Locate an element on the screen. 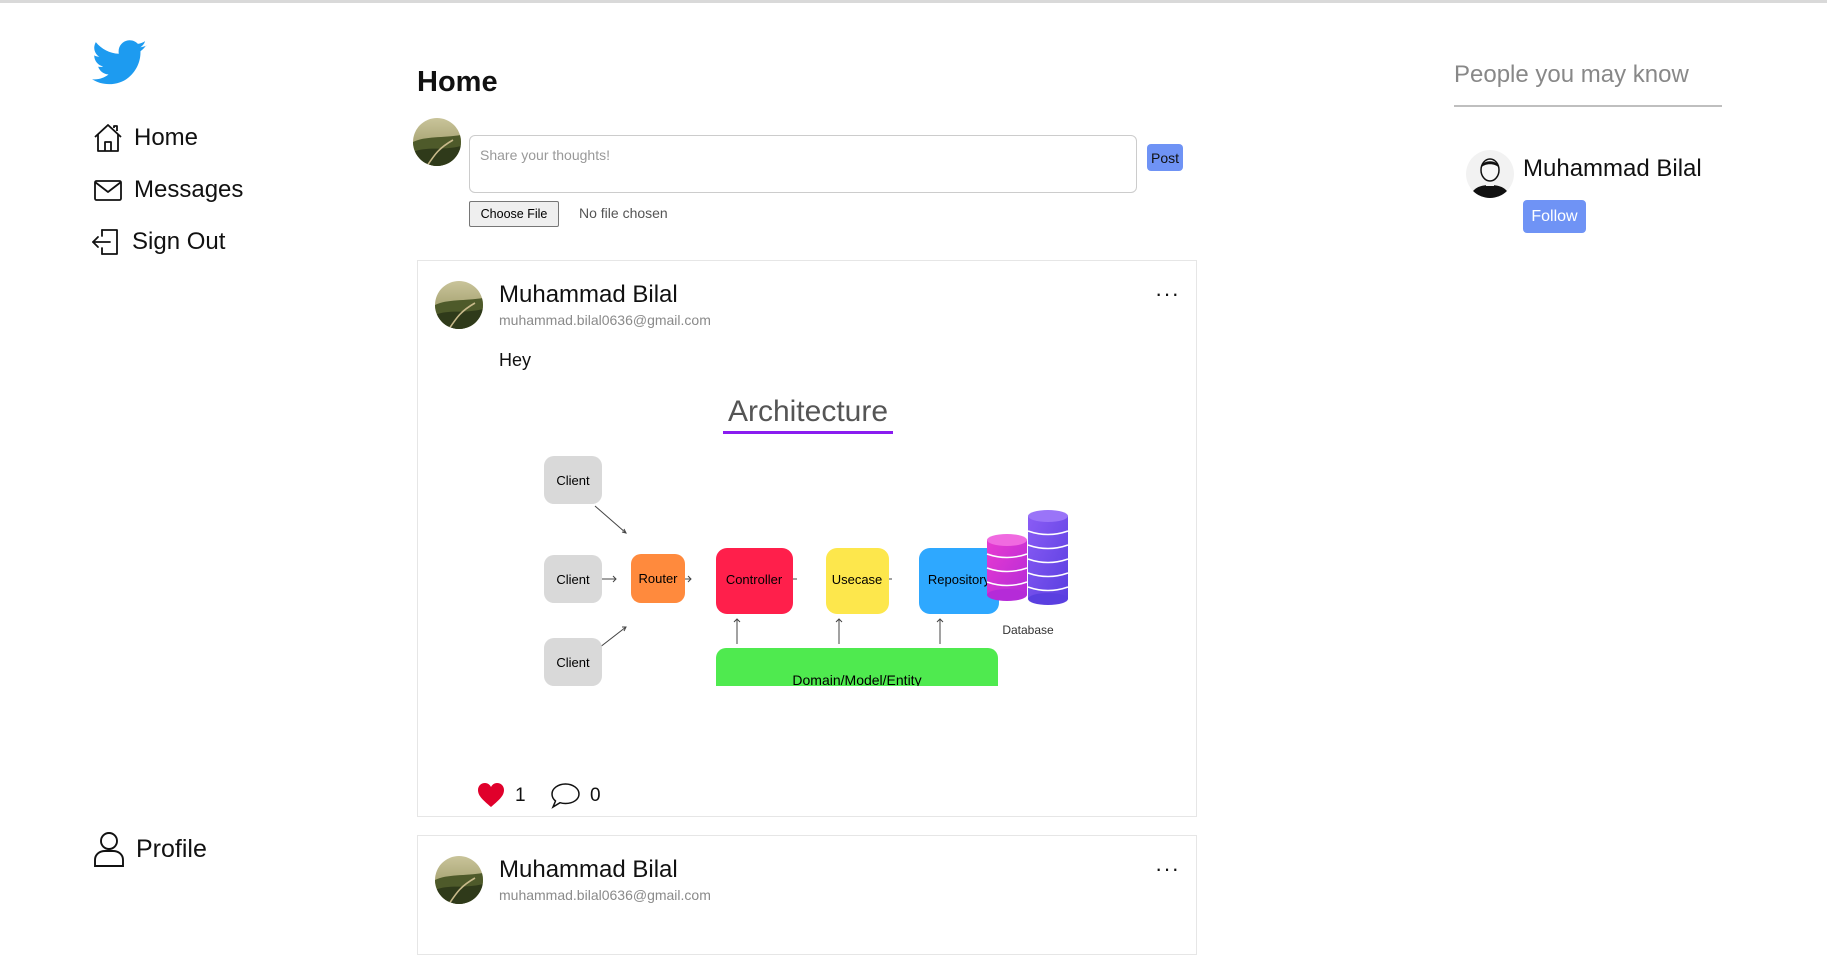  diagram-database-icon is located at coordinates (1027, 557).